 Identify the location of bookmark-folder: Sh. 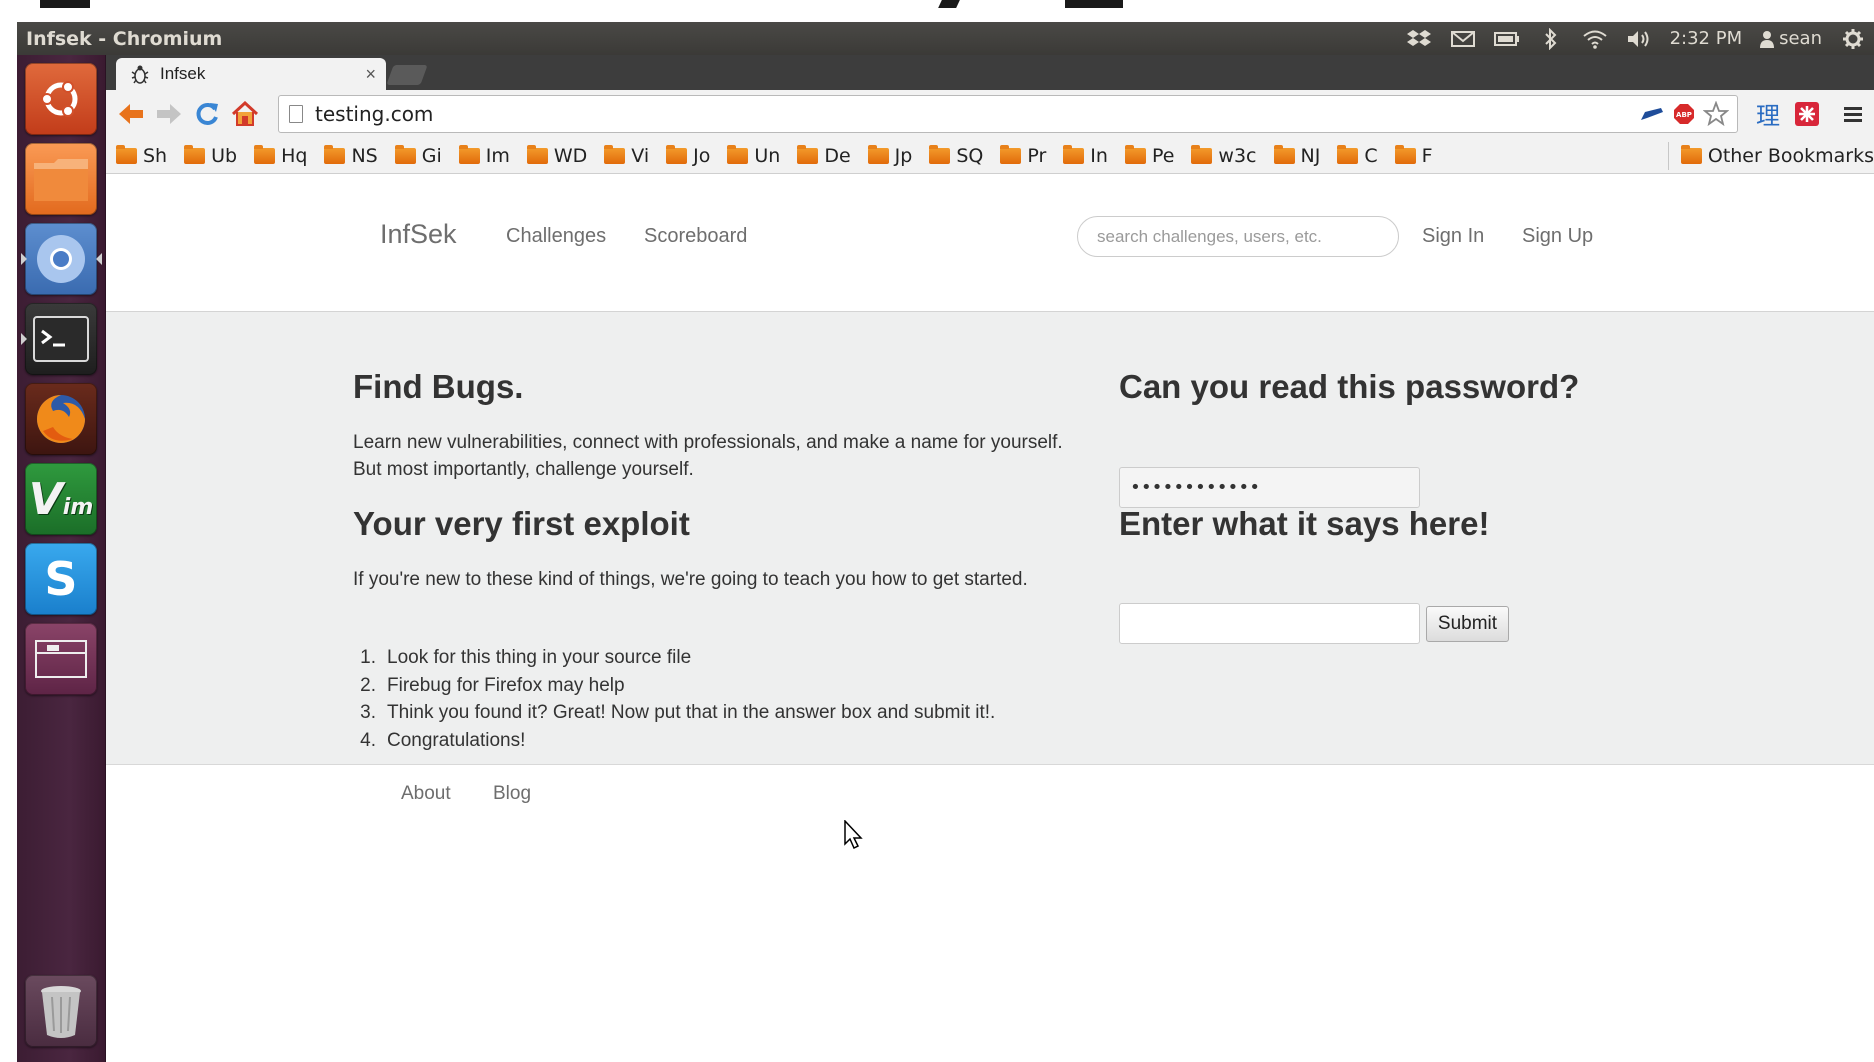
(141, 155).